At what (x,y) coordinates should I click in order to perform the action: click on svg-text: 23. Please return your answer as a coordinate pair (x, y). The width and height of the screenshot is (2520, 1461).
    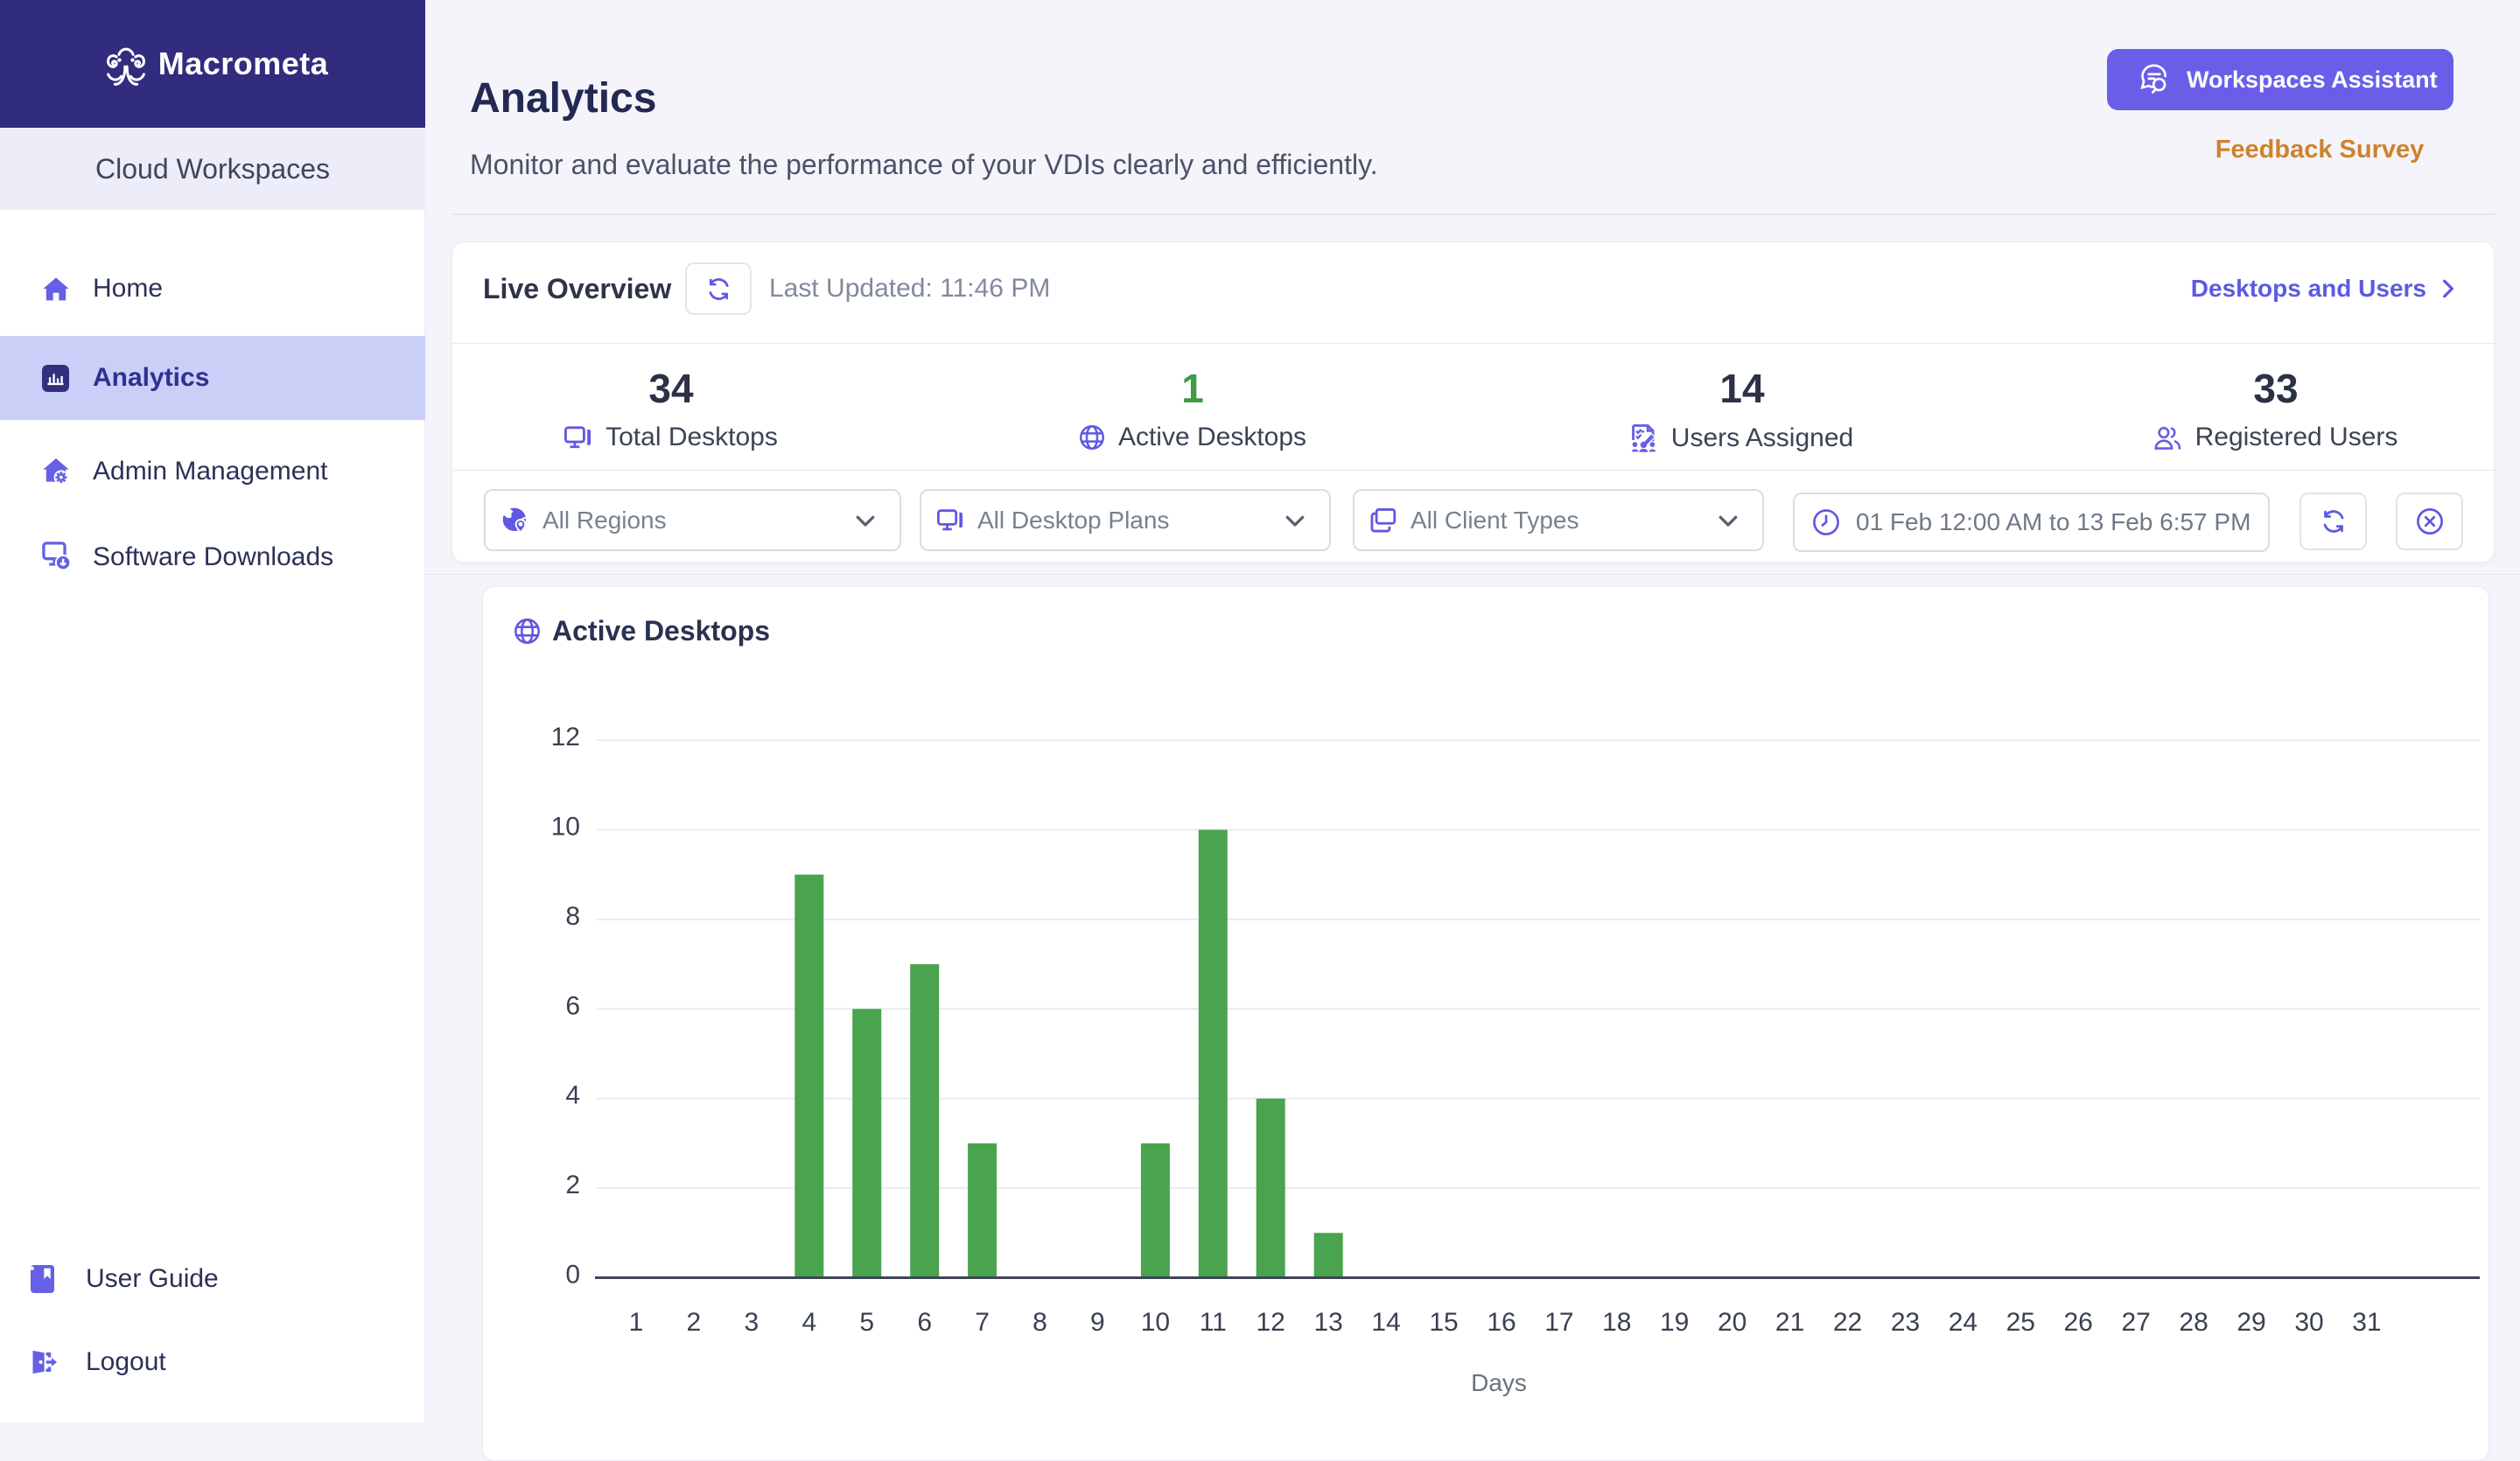
    Looking at the image, I should click on (1905, 1322).